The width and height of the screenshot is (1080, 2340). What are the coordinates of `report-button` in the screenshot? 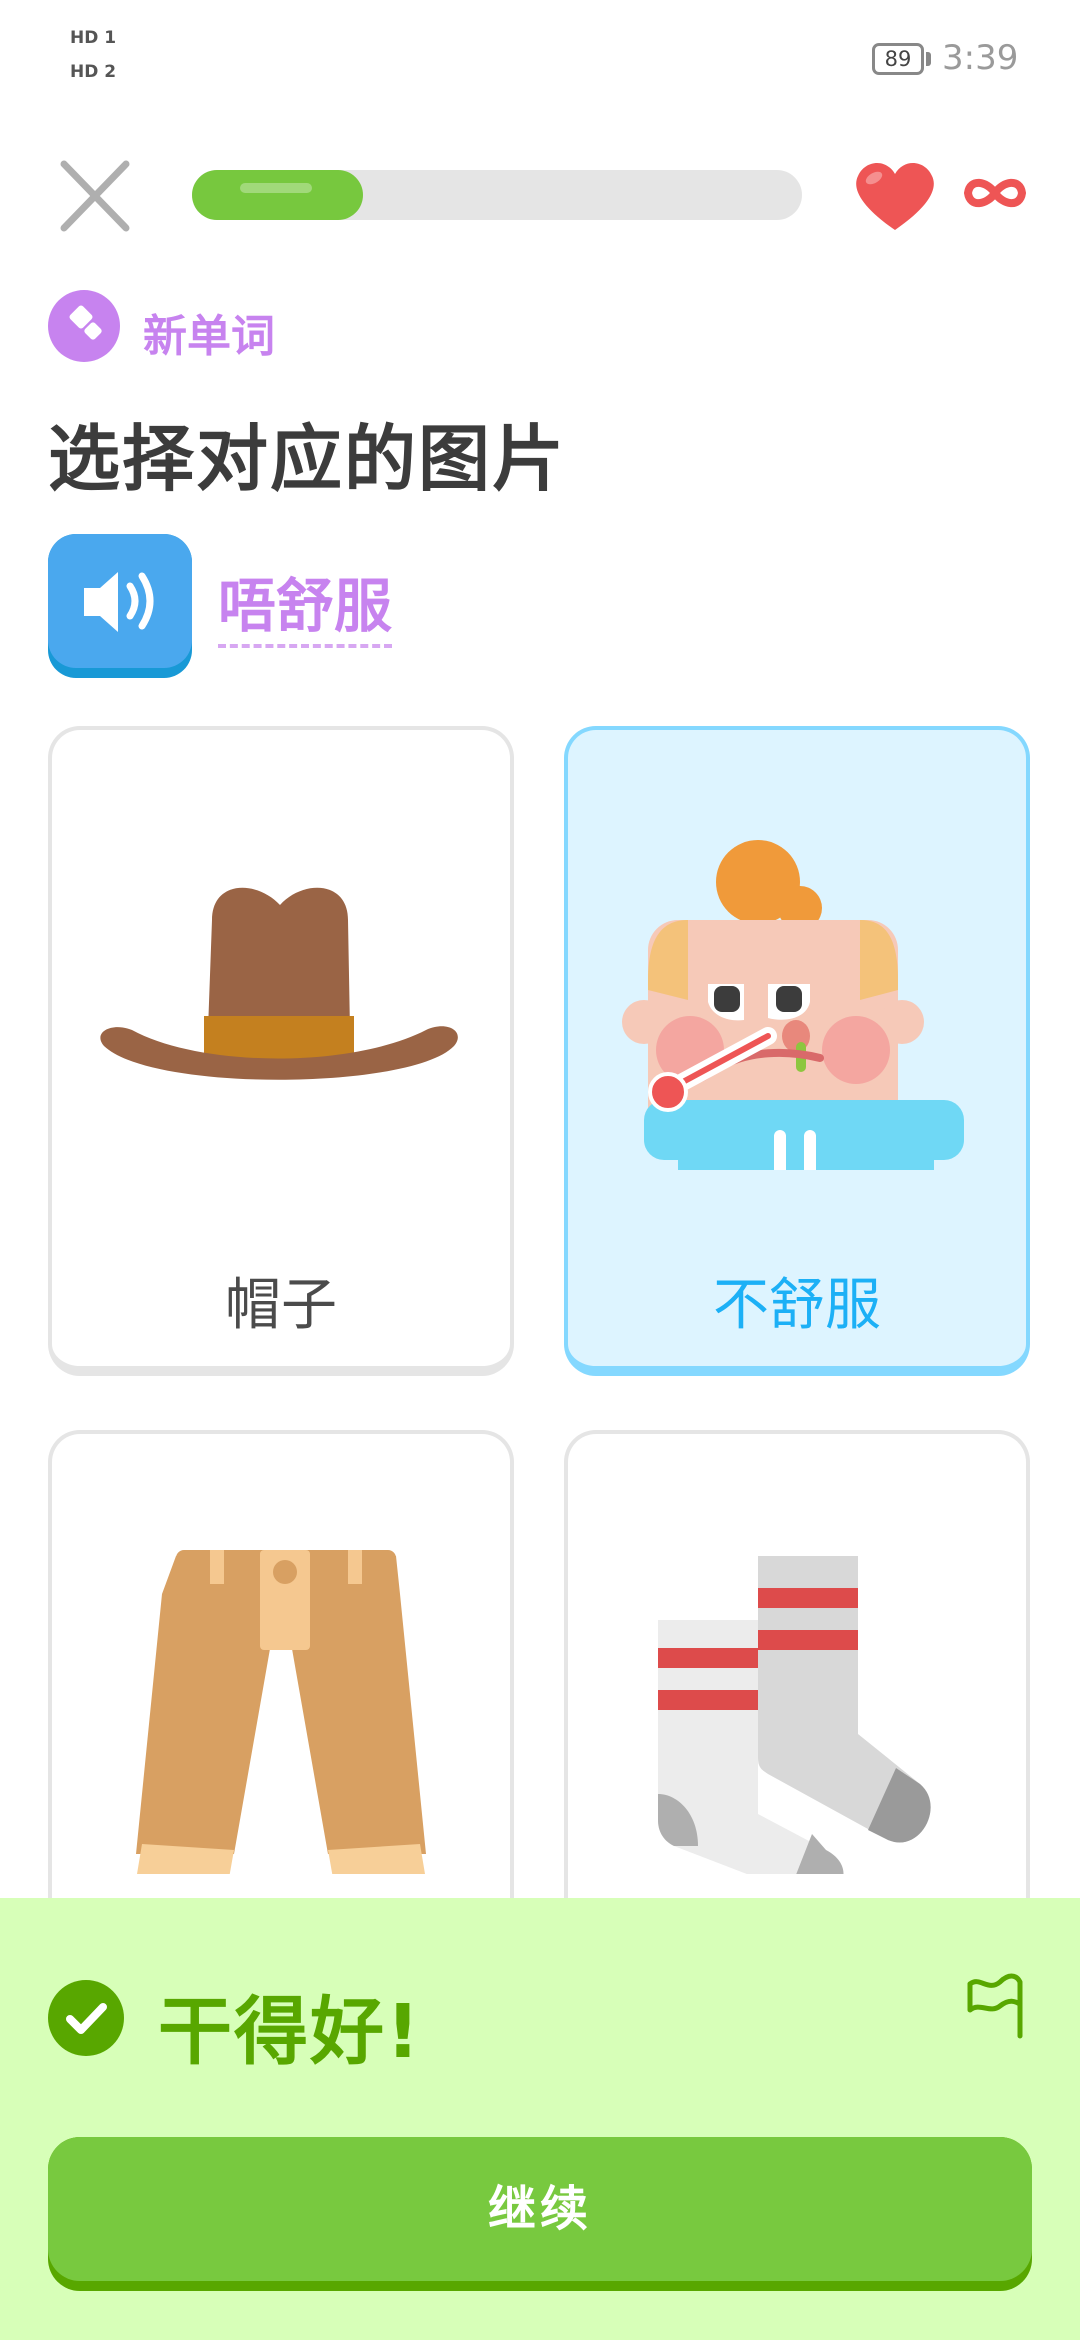 It's located at (996, 2004).